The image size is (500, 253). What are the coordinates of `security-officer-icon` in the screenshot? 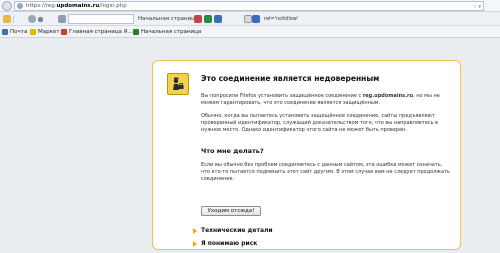 It's located at (178, 84).